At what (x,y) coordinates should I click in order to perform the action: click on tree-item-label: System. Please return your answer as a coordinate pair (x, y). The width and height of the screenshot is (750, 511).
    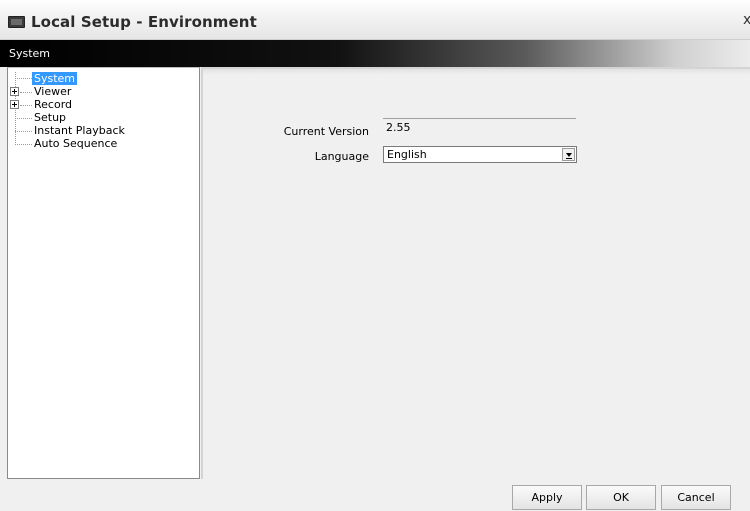
    Looking at the image, I should click on (55, 78).